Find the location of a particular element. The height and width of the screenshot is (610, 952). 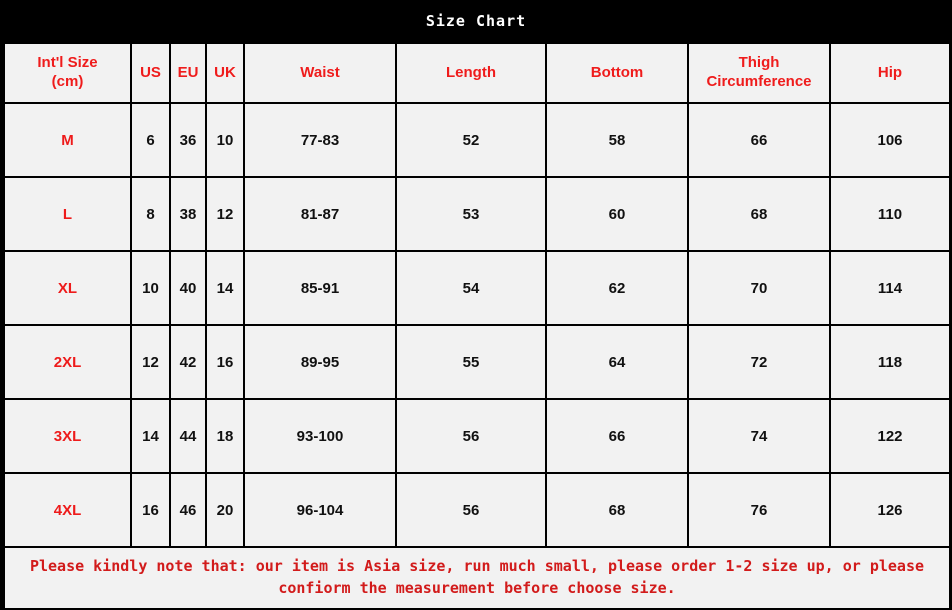

column-header-uk: UK is located at coordinates (225, 73).